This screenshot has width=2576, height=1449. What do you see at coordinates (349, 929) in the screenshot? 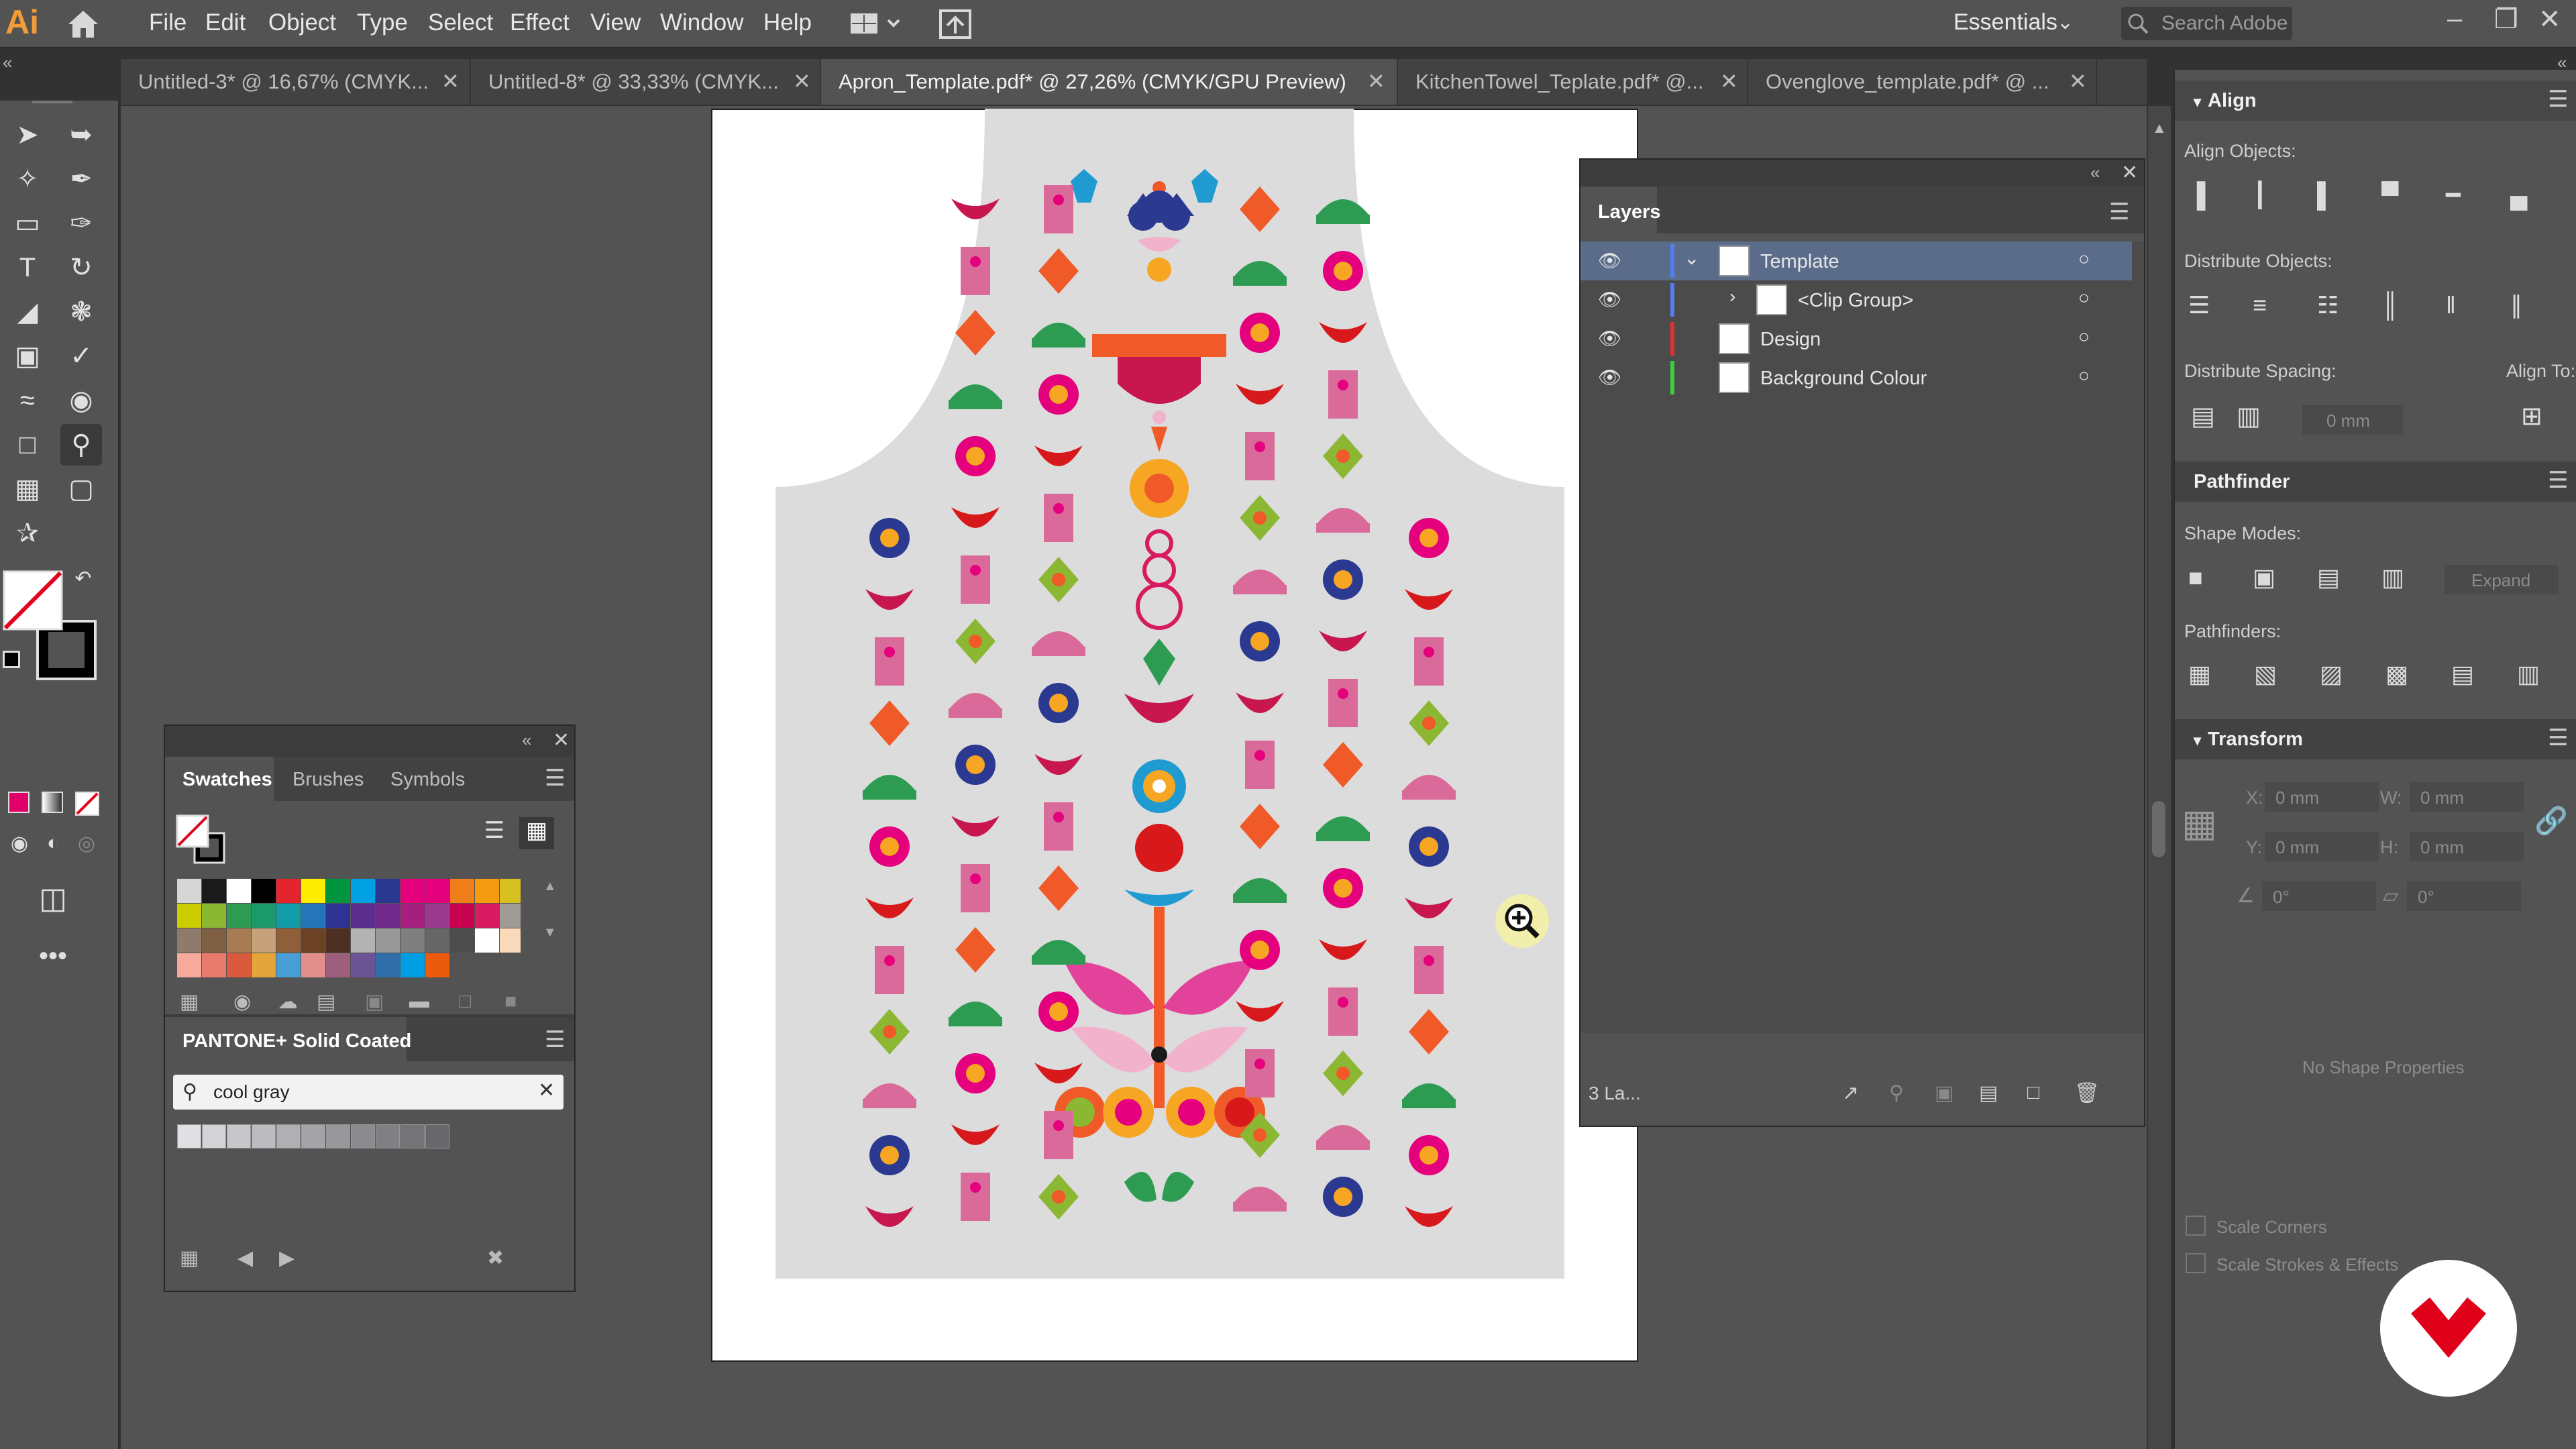
I see `swatch-grid` at bounding box center [349, 929].